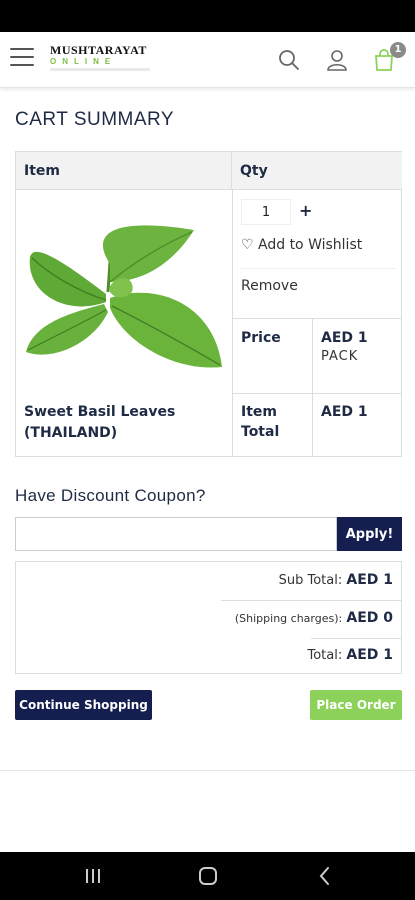 This screenshot has width=415, height=900. What do you see at coordinates (261, 338) in the screenshot?
I see `price-label: Price` at bounding box center [261, 338].